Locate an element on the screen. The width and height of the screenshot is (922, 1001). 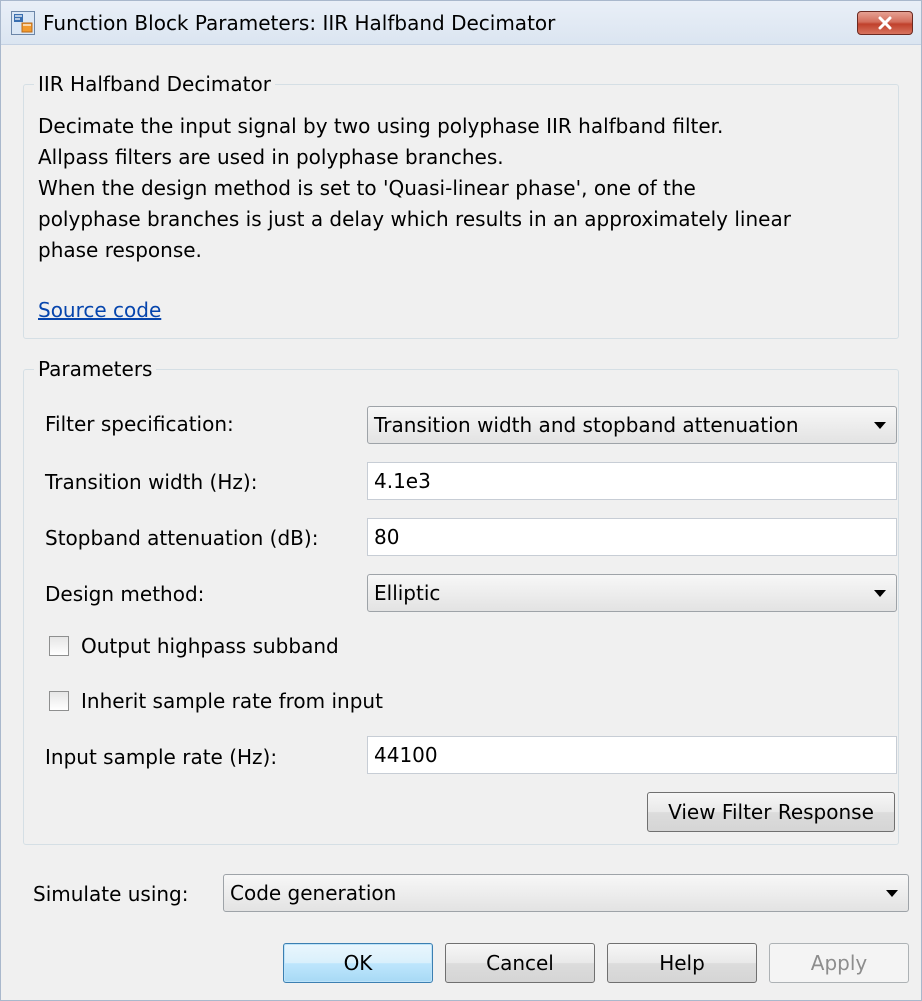
help-button: Help is located at coordinates (682, 963).